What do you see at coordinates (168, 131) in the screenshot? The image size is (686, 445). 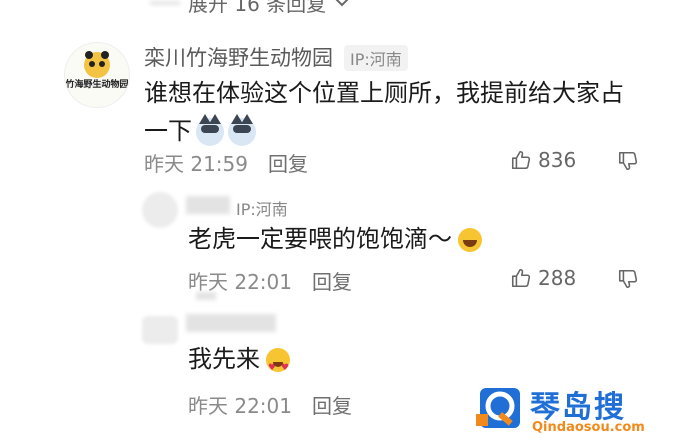 I see `comment-text-end: 一下` at bounding box center [168, 131].